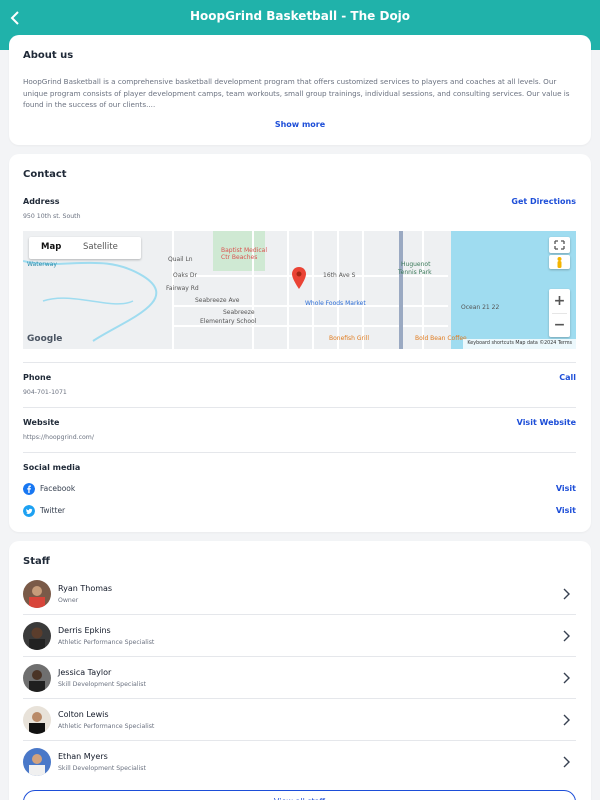  I want to click on staff-name: Colton Lewis, so click(83, 714).